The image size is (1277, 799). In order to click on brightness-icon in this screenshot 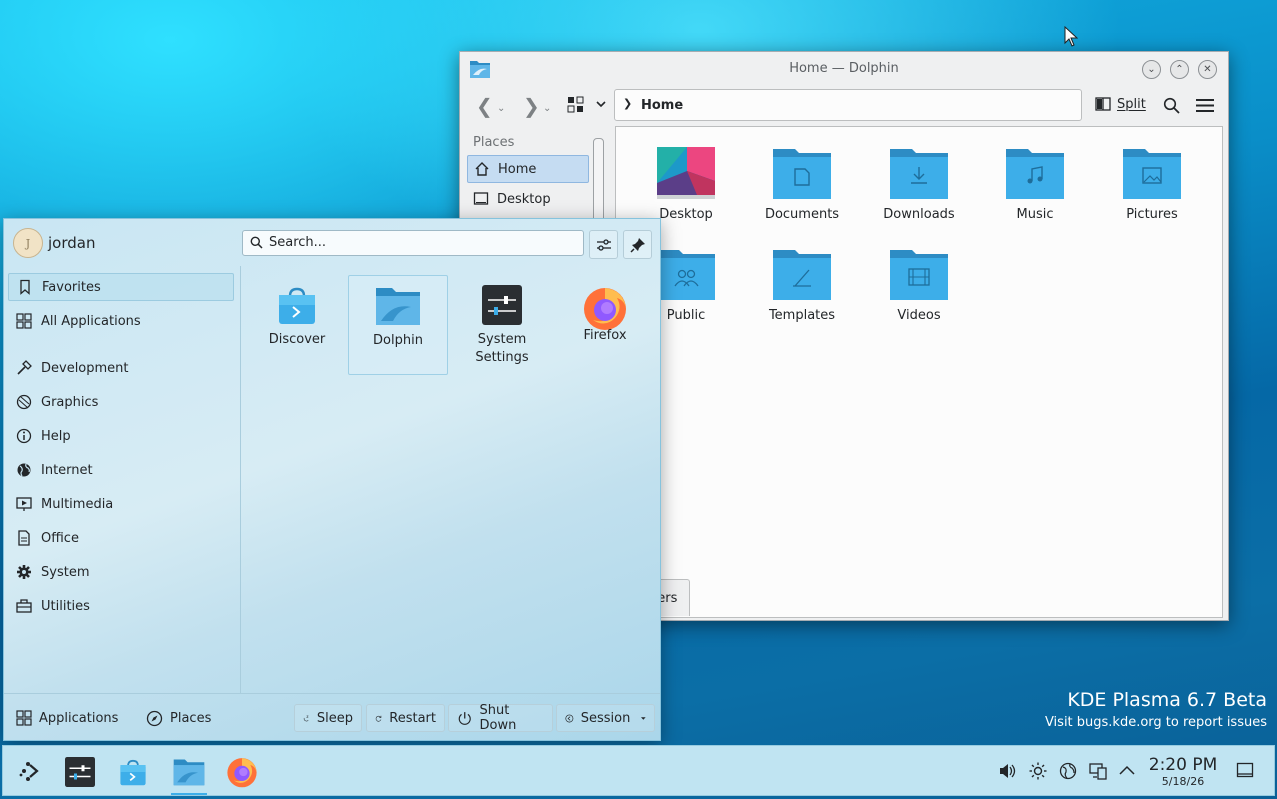, I will do `click(1038, 771)`.